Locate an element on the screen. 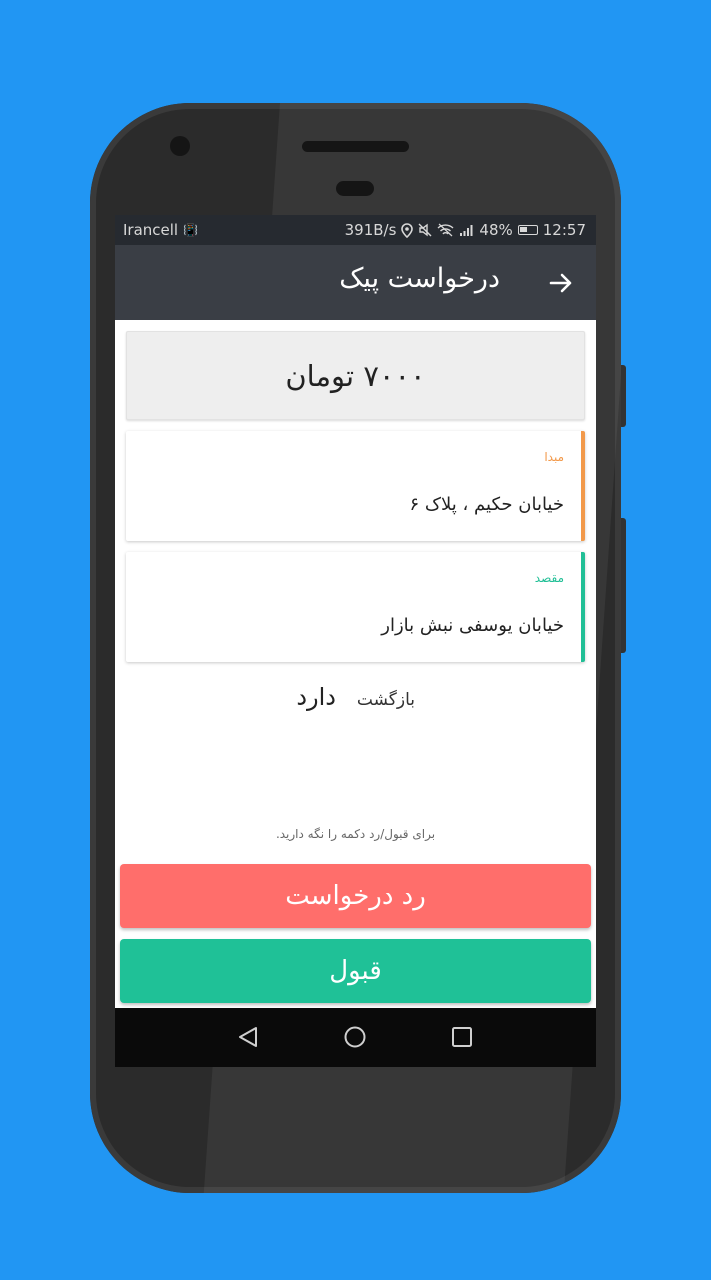  destination-card: مقصد خیابان یوسفی نبش بازار is located at coordinates (355, 607).